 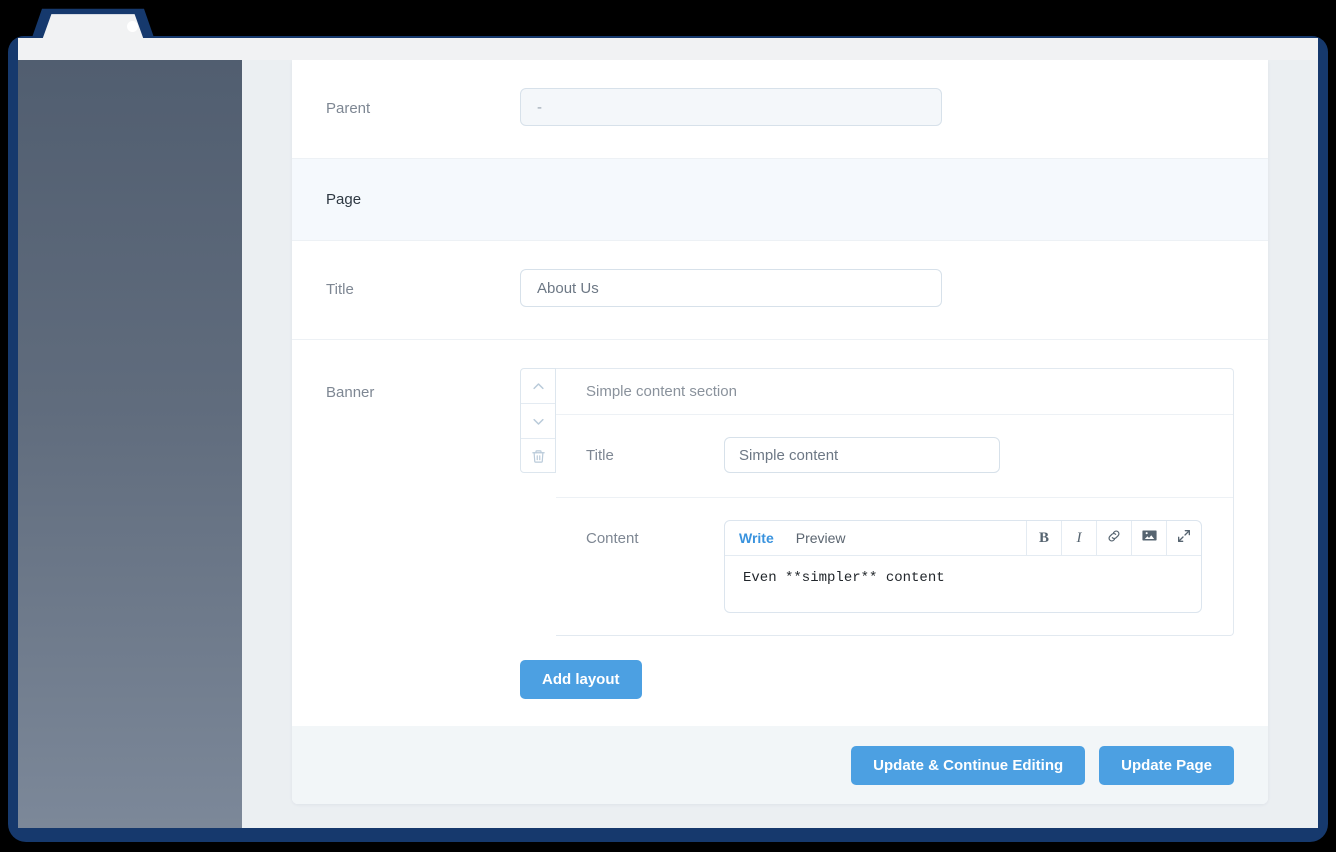 What do you see at coordinates (344, 199) in the screenshot?
I see `section-title-page: Page` at bounding box center [344, 199].